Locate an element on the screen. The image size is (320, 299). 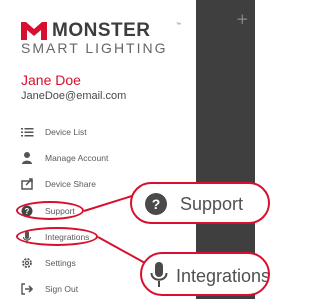
integrations-callout-bubble: Integrations is located at coordinates (205, 274).